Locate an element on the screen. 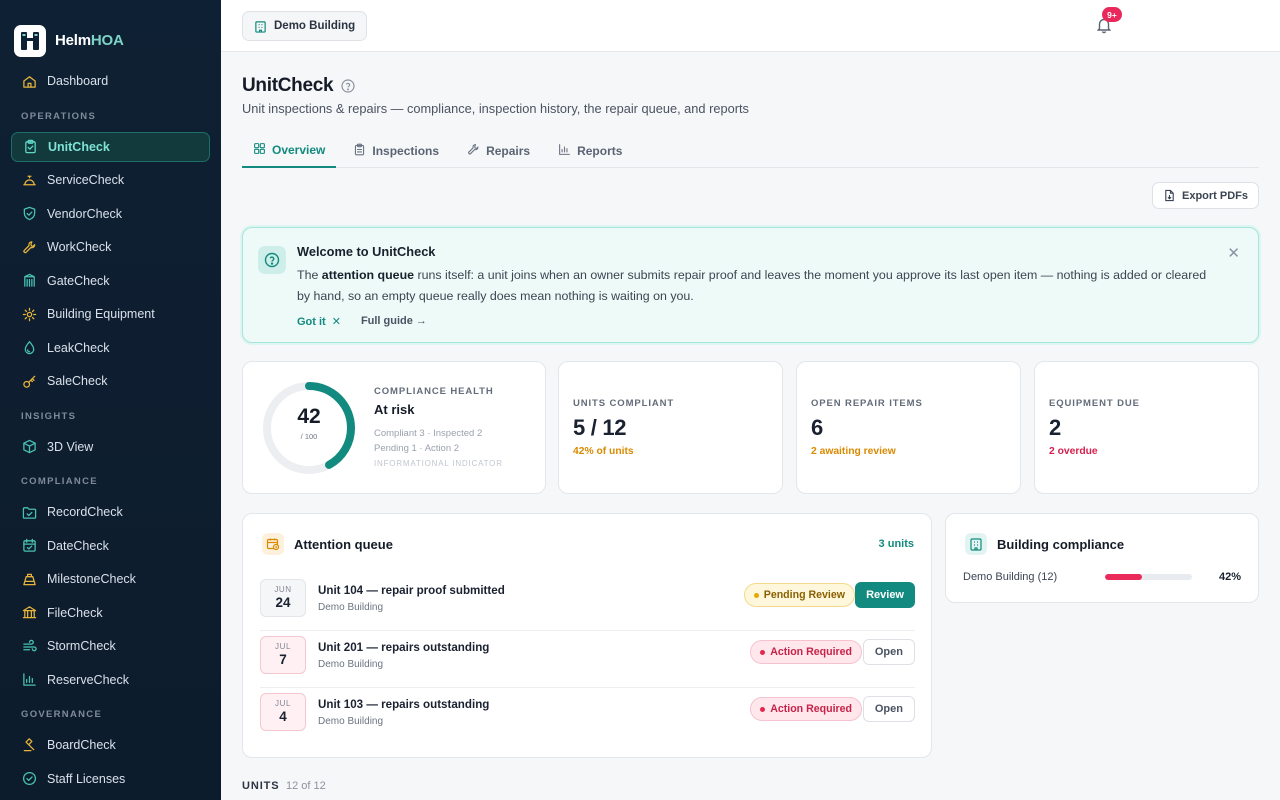 The width and height of the screenshot is (1280, 800). sidebar-item-label: Dashboard is located at coordinates (78, 81).